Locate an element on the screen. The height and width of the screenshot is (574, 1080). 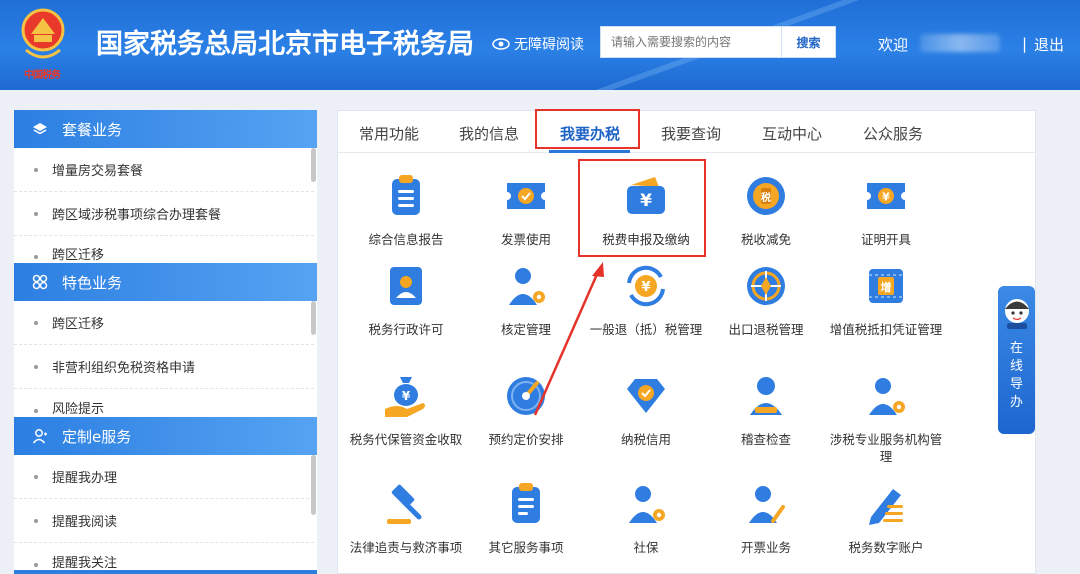
user-icon is located at coordinates (39, 436).